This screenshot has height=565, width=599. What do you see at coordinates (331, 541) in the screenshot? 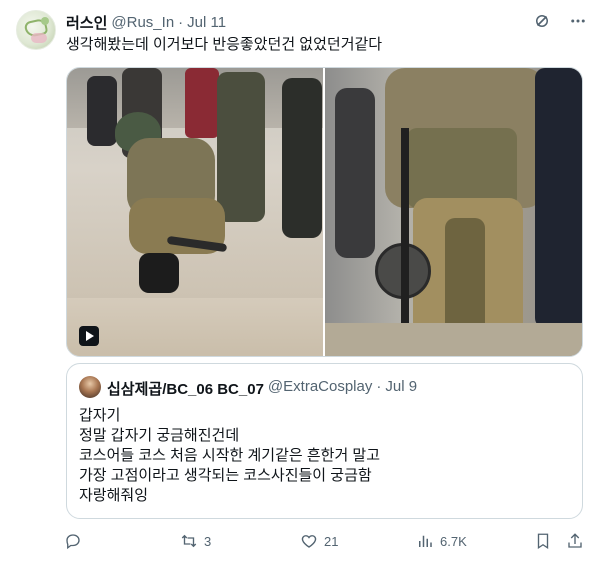
I see `like-count: 21` at bounding box center [331, 541].